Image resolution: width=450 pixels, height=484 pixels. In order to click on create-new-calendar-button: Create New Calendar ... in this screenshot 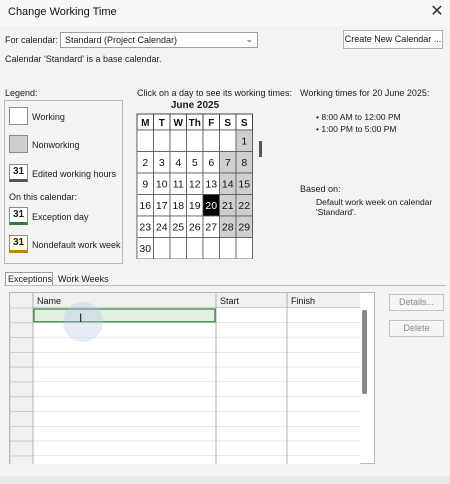, I will do `click(393, 39)`.